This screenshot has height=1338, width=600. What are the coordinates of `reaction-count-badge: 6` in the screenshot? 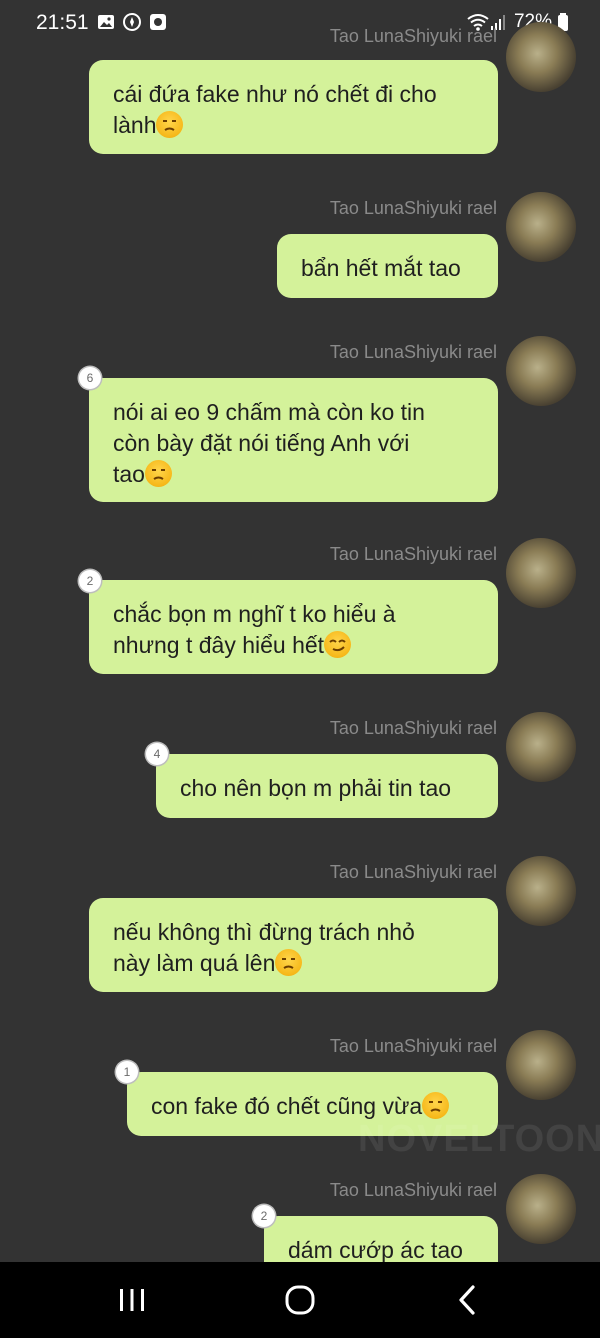 It's located at (90, 378).